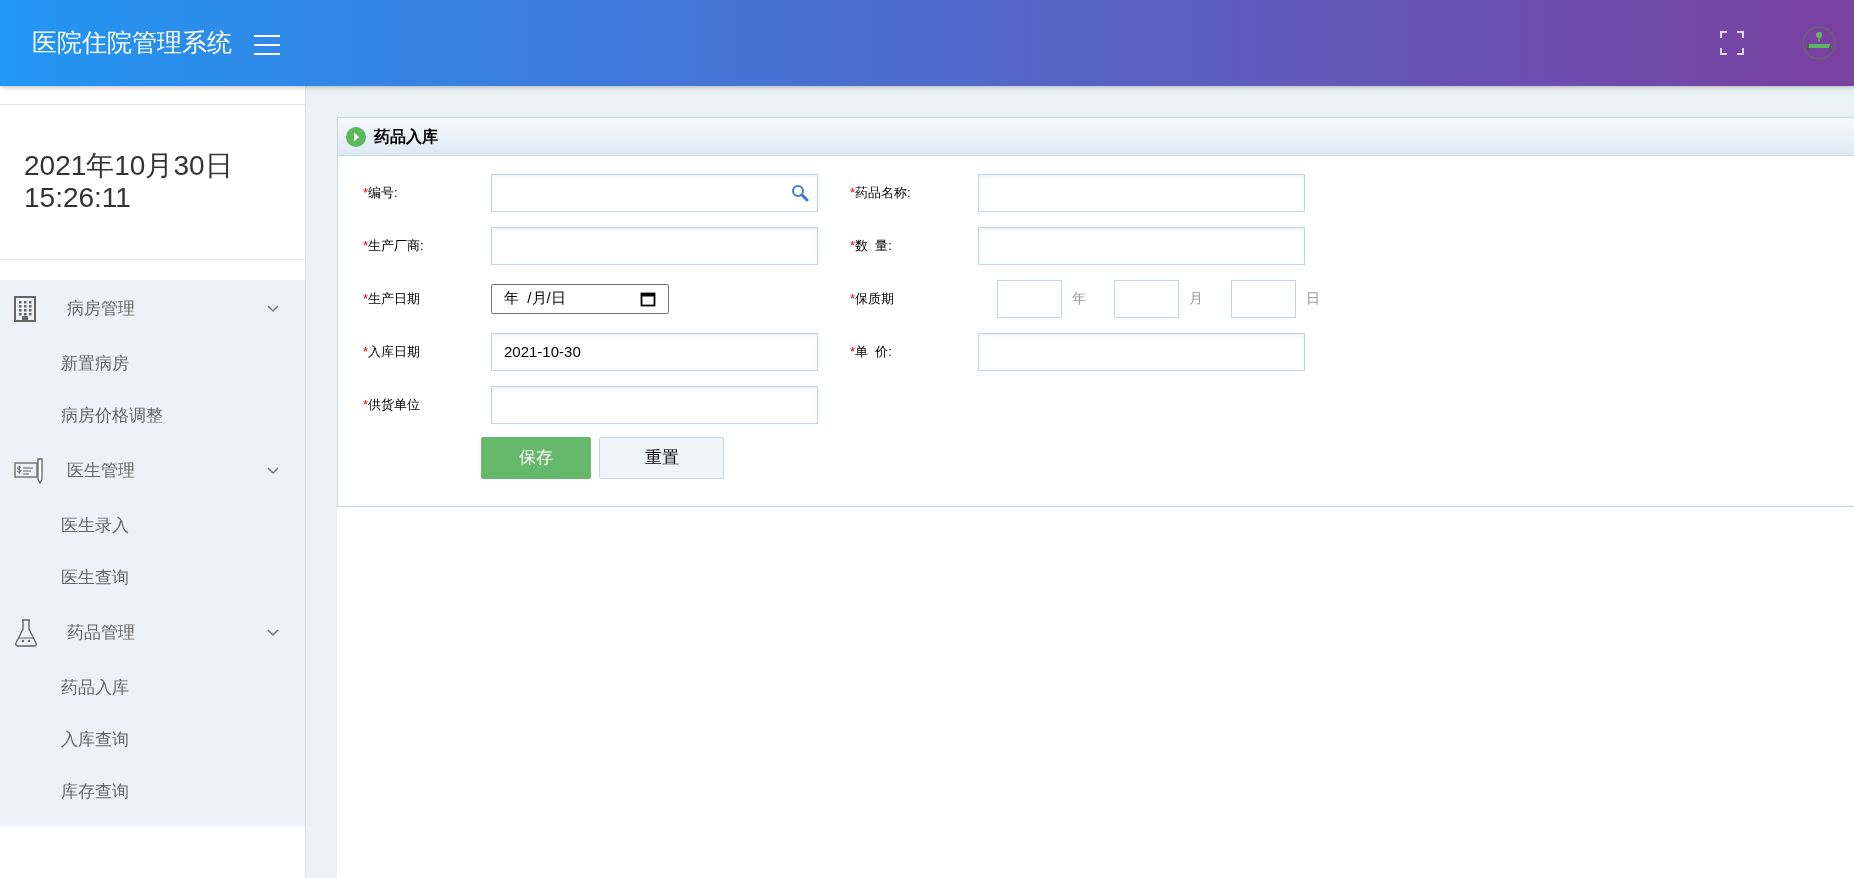 The width and height of the screenshot is (1854, 878). Describe the element at coordinates (648, 298) in the screenshot. I see `calendar-icon` at that location.